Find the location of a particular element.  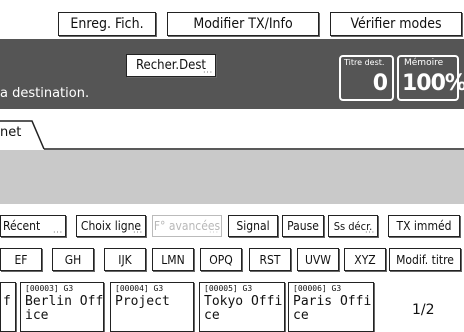

index-ijk-button: IJK is located at coordinates (125, 259).